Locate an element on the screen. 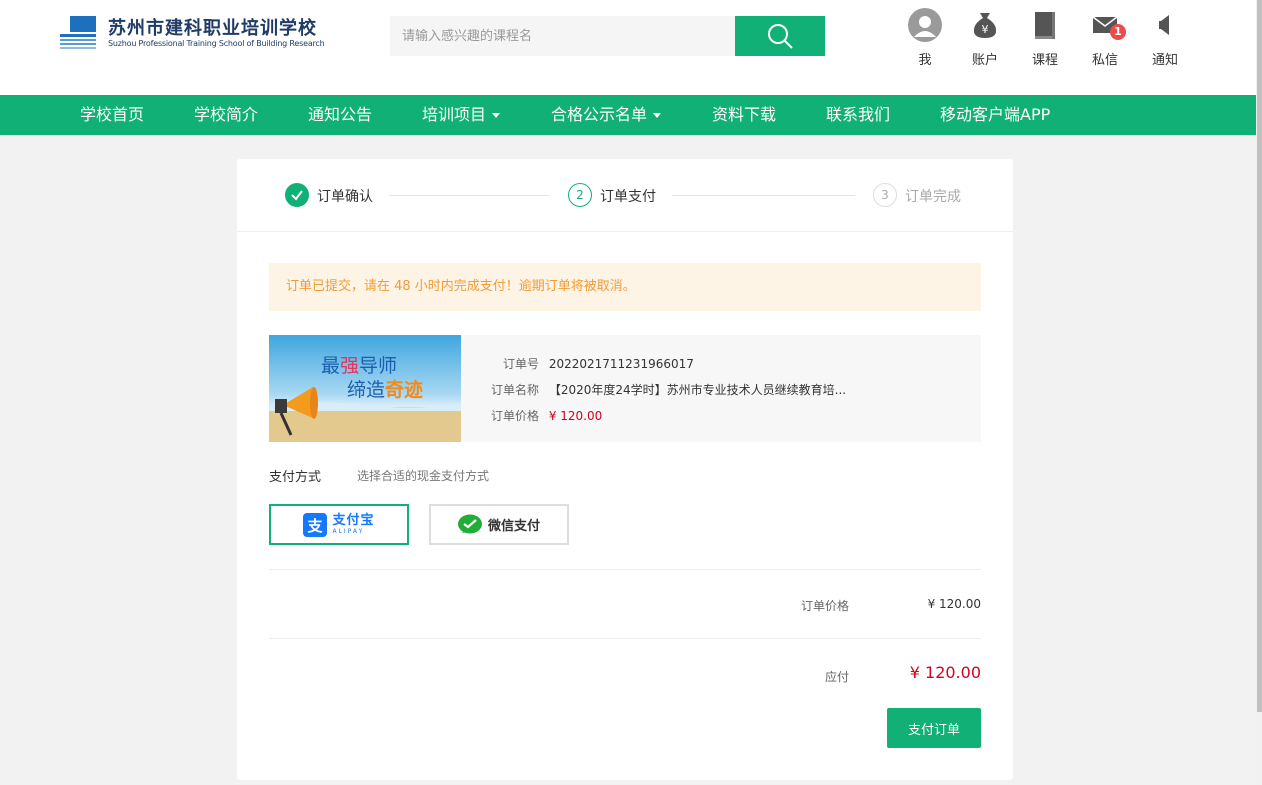 This screenshot has height=785, width=1262. order-number-label: 订单号 is located at coordinates (520, 364).